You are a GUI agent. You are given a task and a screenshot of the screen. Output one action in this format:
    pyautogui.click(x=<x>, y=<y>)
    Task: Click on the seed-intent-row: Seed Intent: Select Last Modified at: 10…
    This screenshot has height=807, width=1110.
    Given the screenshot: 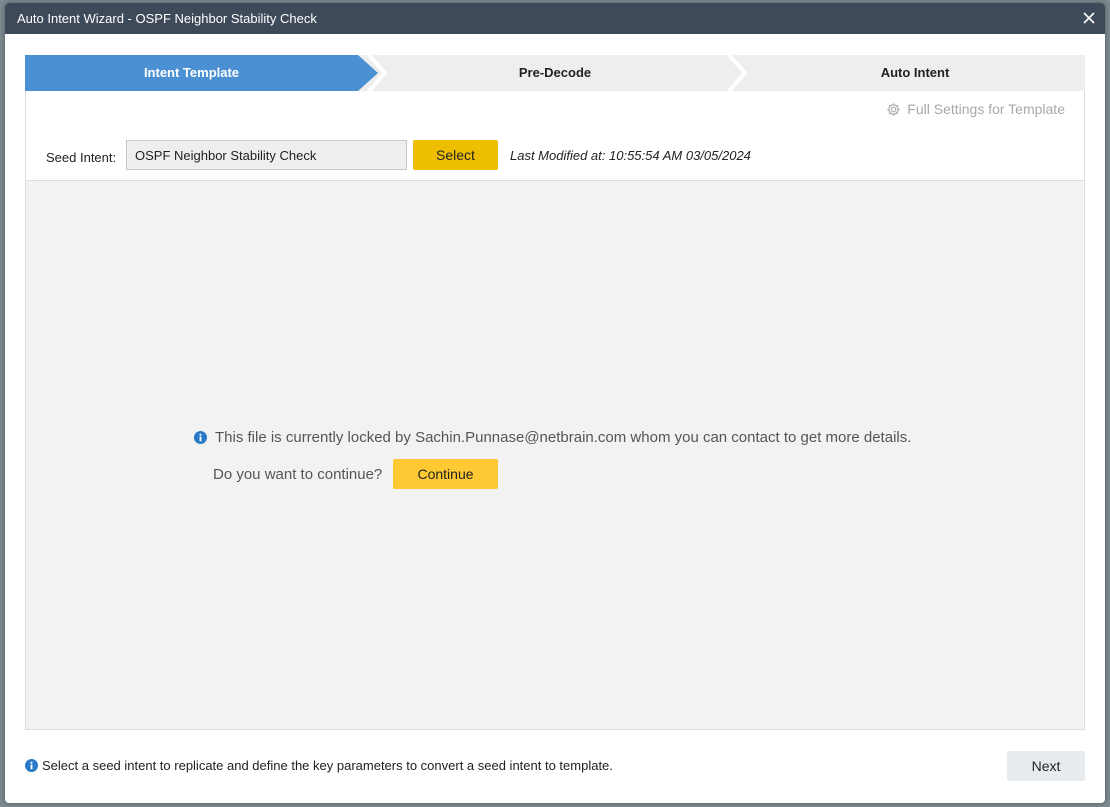 What is the action you would take?
    pyautogui.click(x=555, y=136)
    